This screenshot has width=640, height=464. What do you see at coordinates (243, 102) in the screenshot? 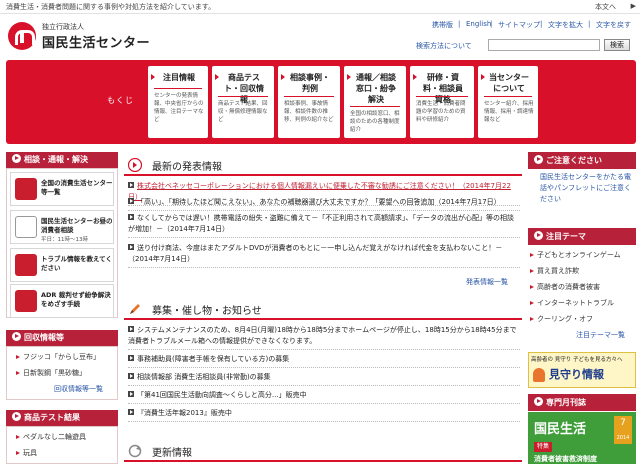
I see `nav-card-product-test: 商品テスト・回収情報 商品テスト結果、回収・無償修理情報など` at bounding box center [243, 102].